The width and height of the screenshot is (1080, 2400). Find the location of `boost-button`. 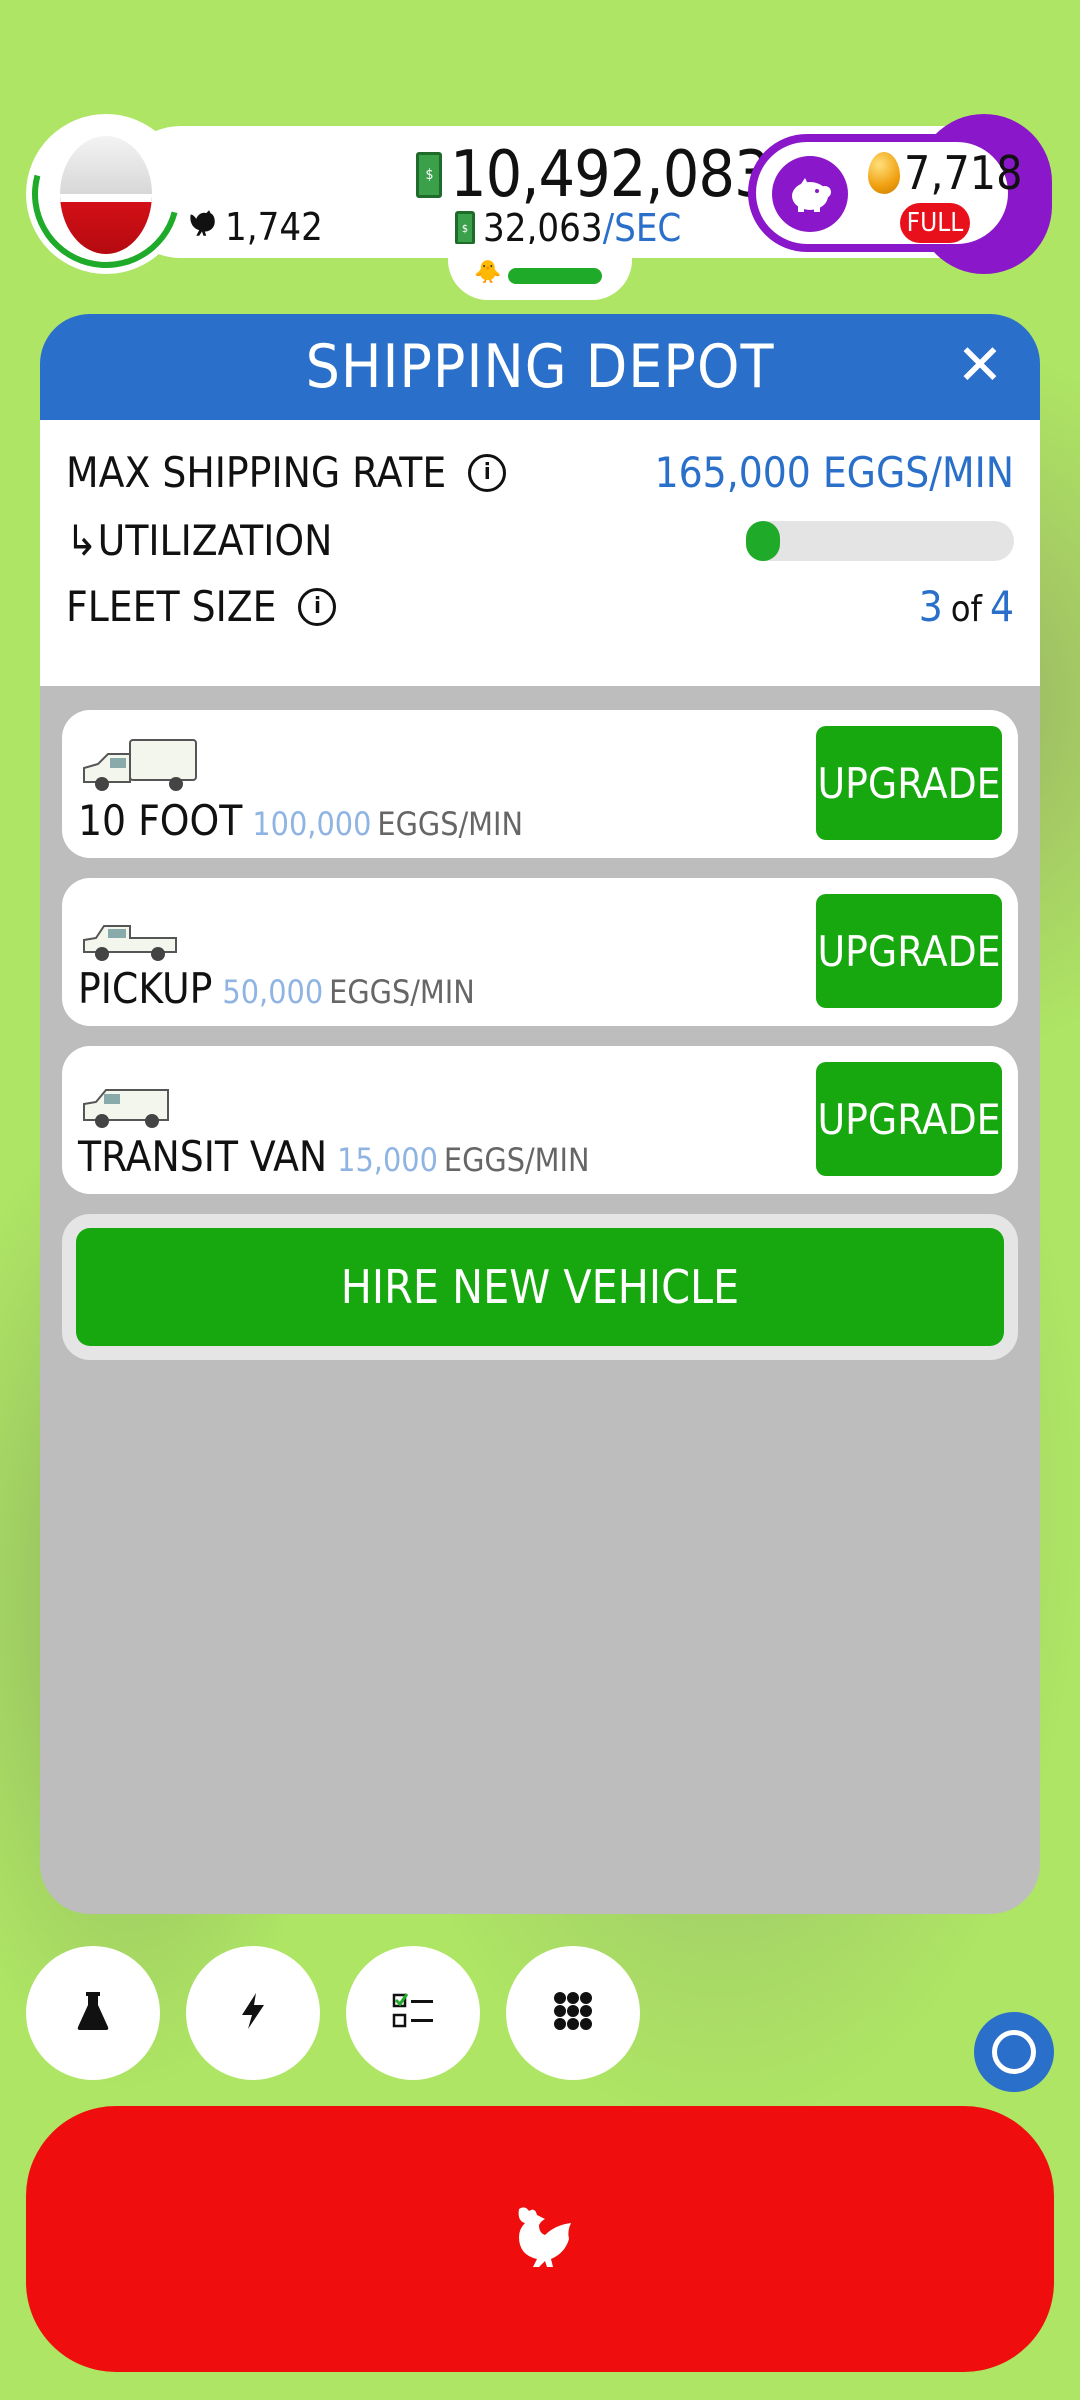

boost-button is located at coordinates (253, 2013).